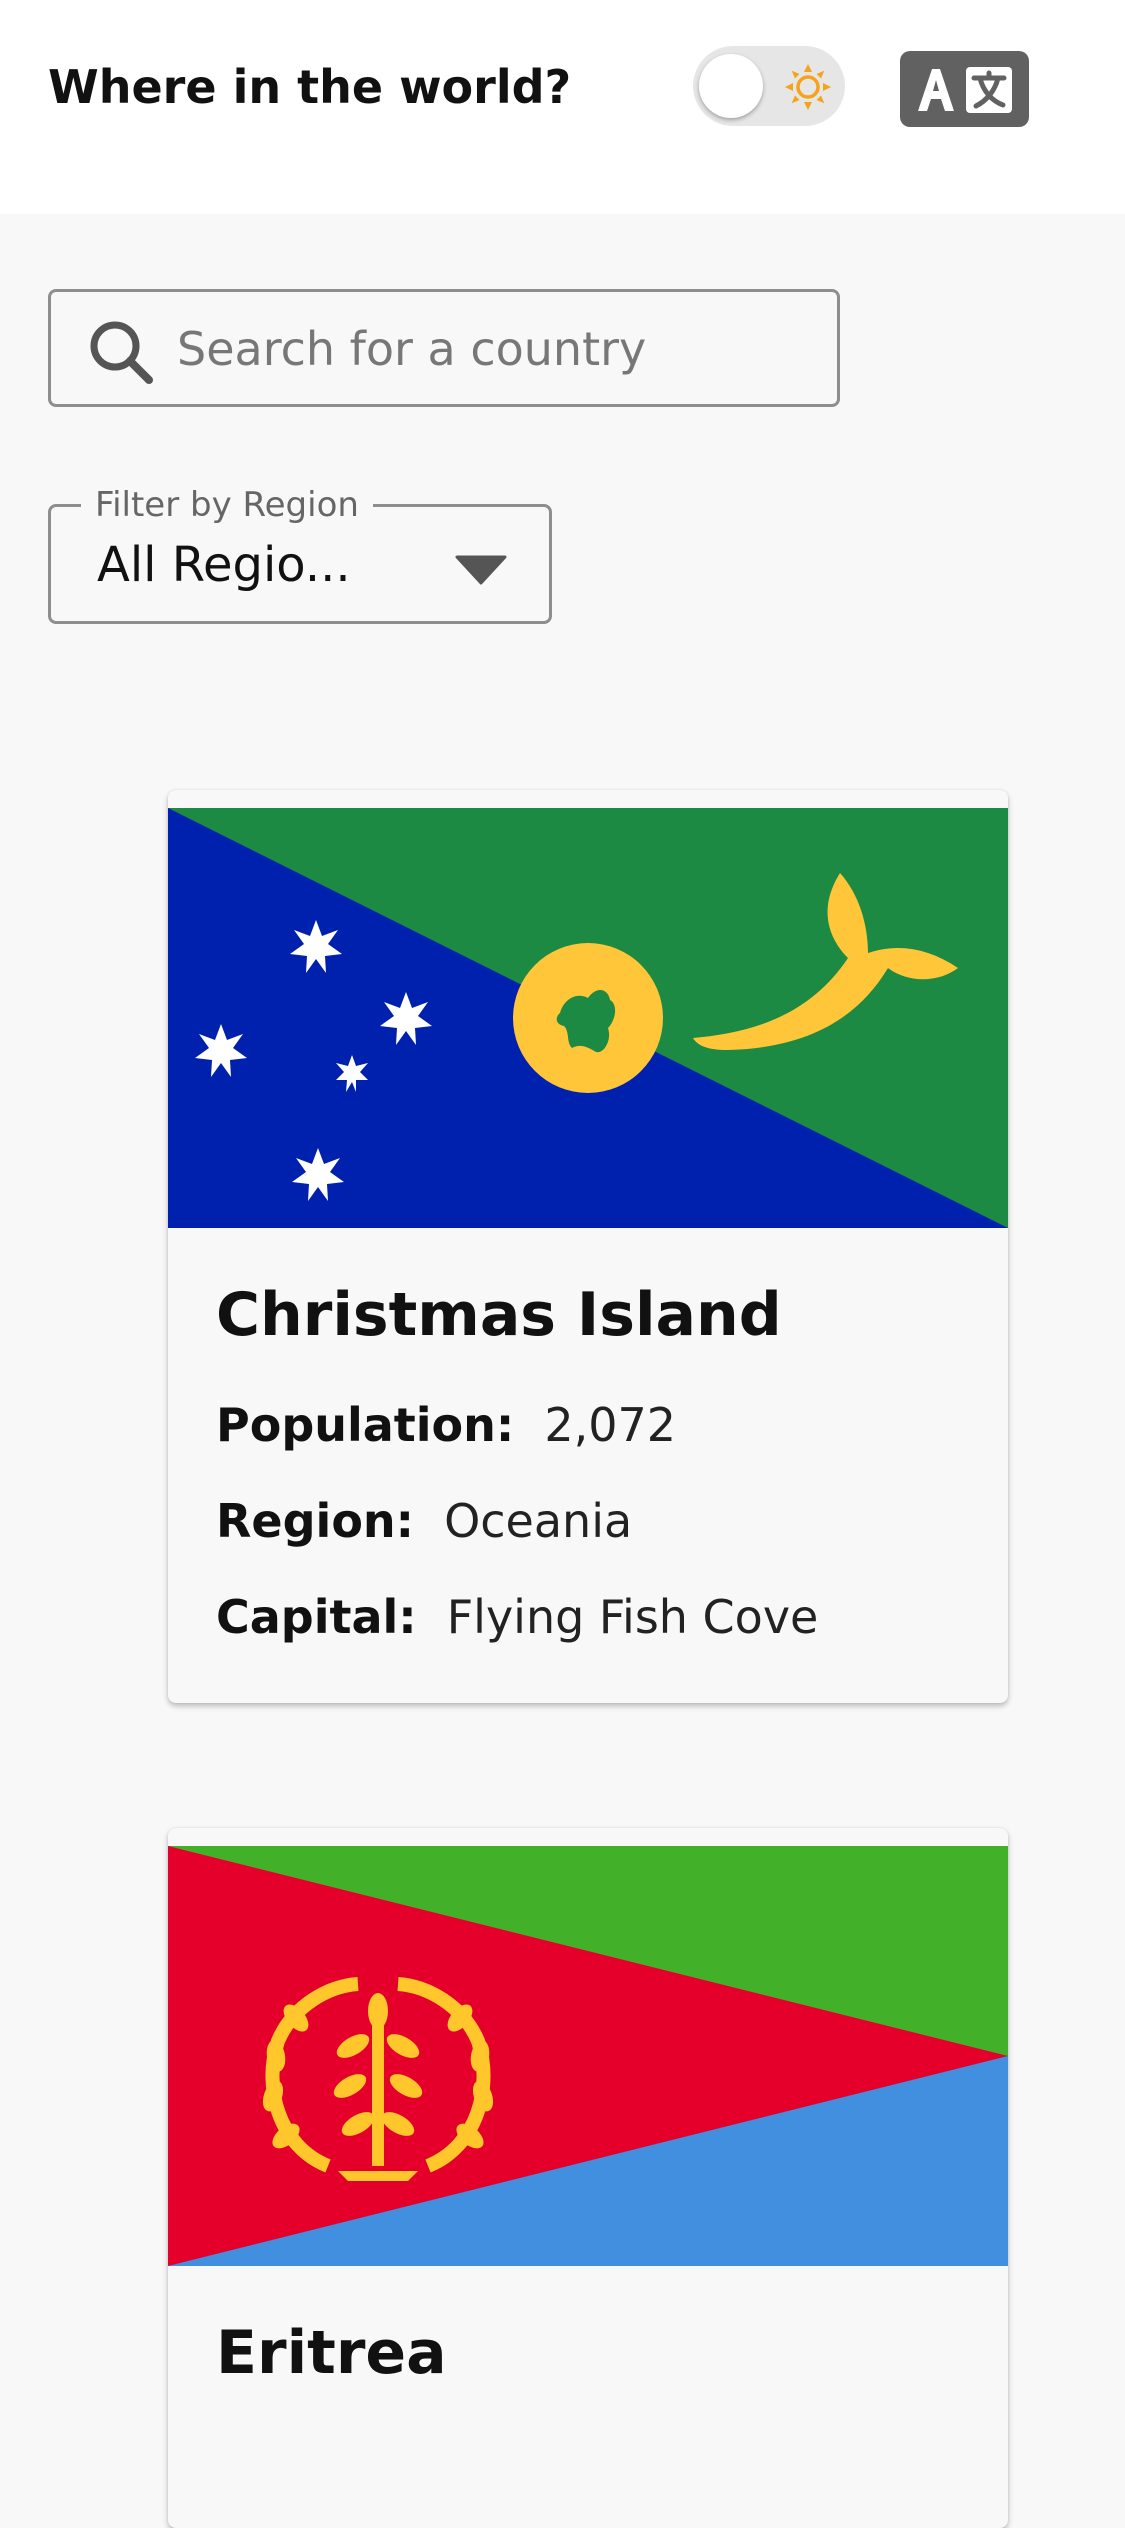 This screenshot has height=2528, width=1125. What do you see at coordinates (499, 1315) in the screenshot?
I see `country-name: Christmas Island` at bounding box center [499, 1315].